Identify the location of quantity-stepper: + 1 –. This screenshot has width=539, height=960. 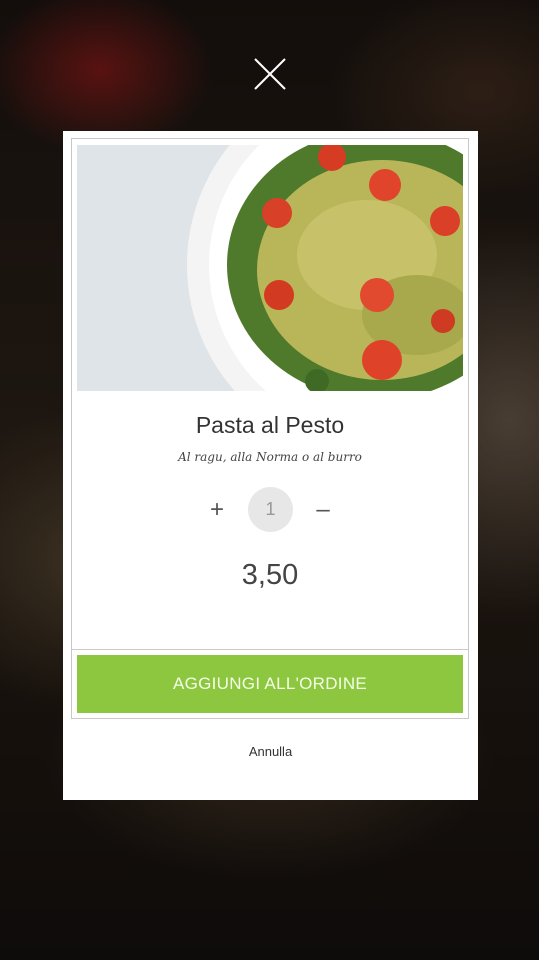
(270, 510).